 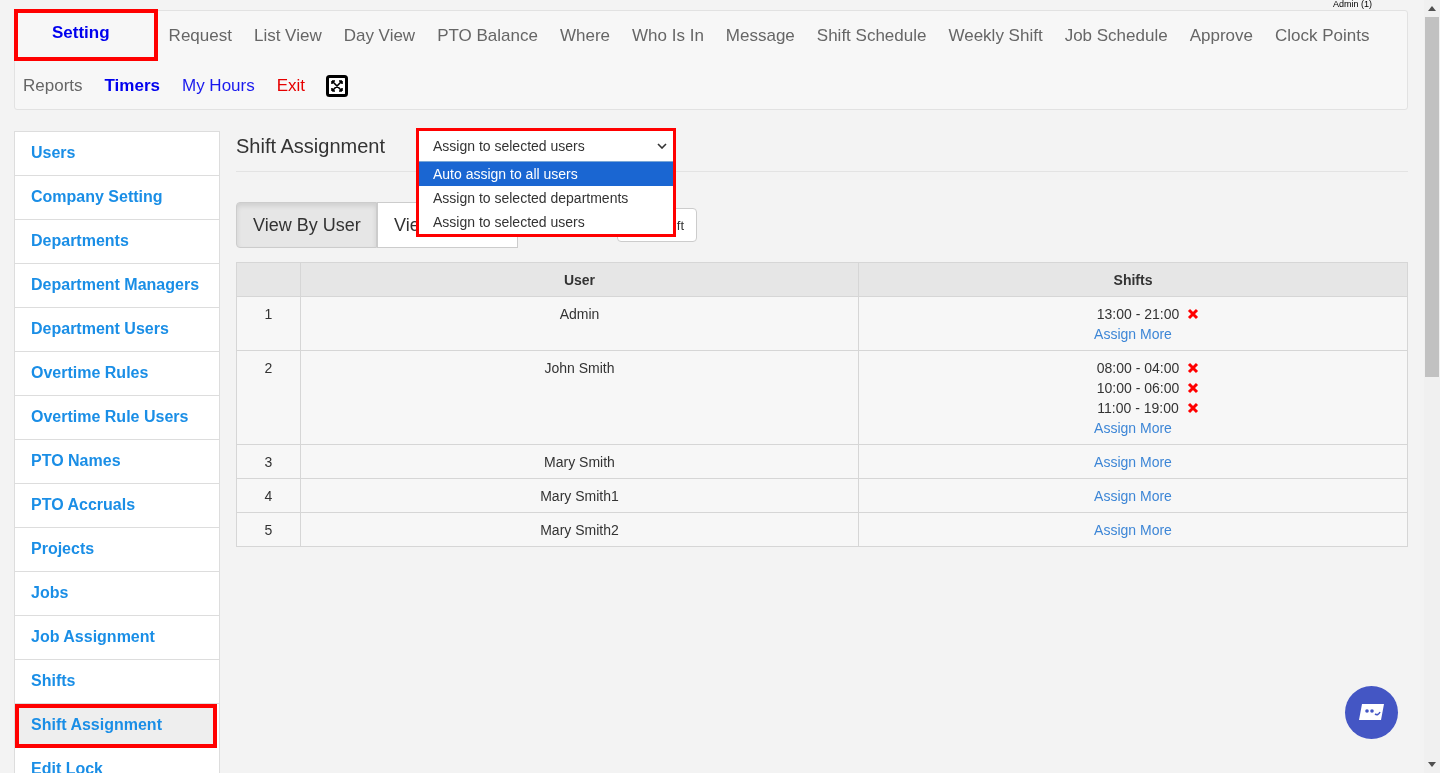 I want to click on shift-time: 10:00 - 06:00, so click(x=1138, y=388).